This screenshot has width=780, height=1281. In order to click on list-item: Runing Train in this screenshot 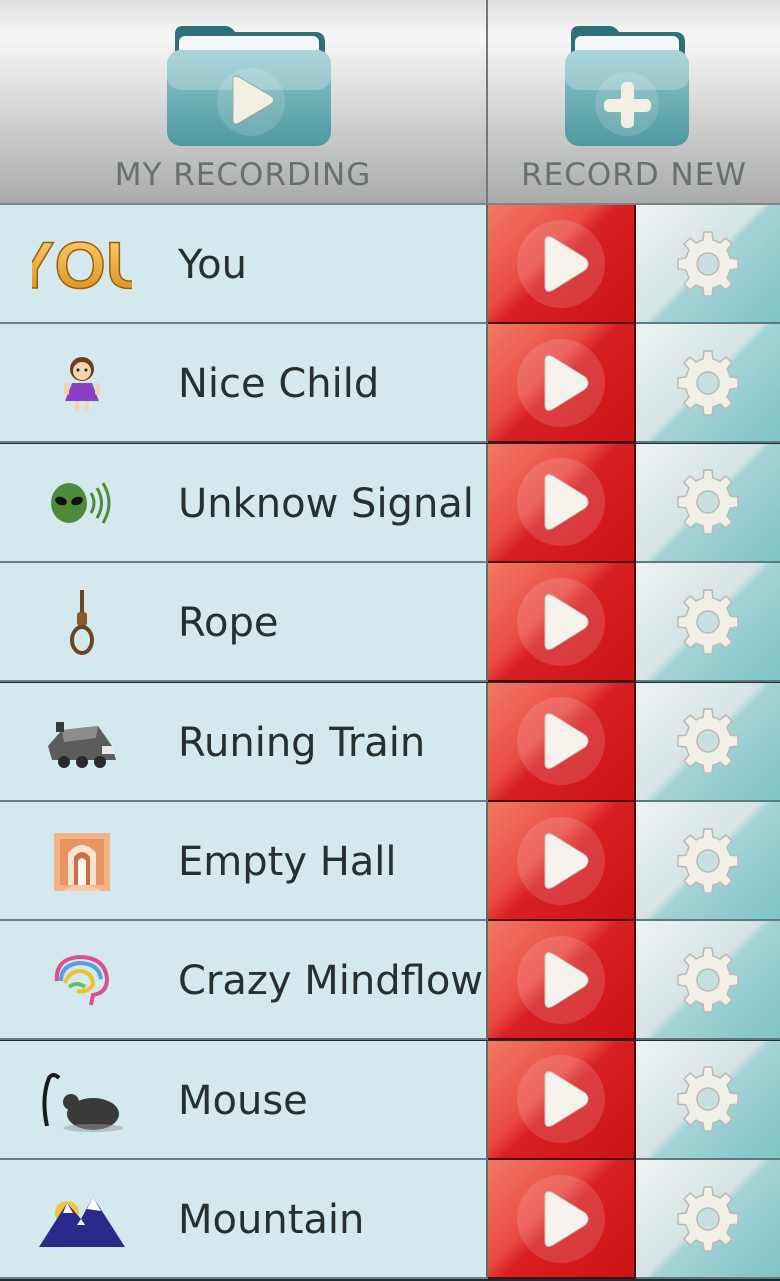, I will do `click(390, 742)`.